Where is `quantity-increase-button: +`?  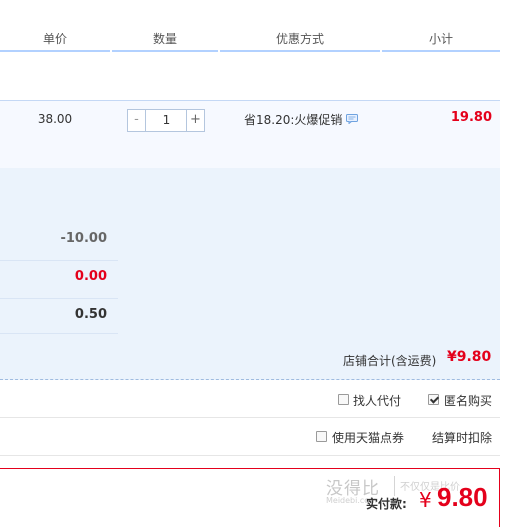
quantity-increase-button: + is located at coordinates (195, 120).